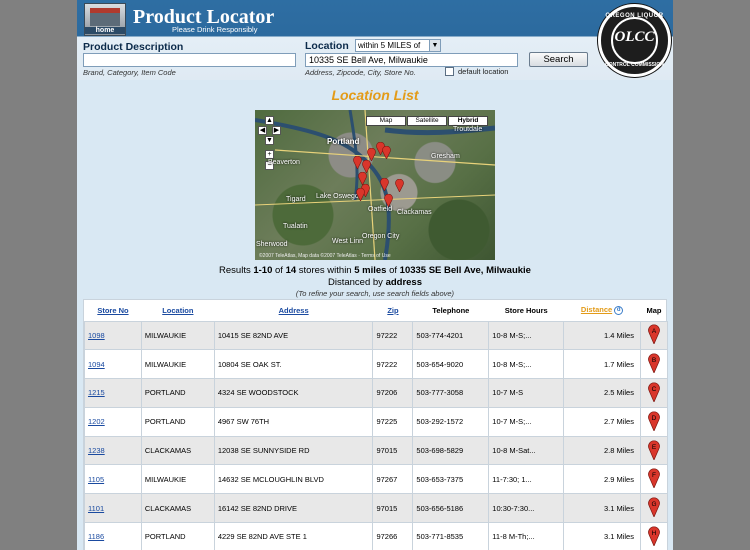 The image size is (750, 550). I want to click on distance-cell: 1.4 Miles, so click(602, 335).